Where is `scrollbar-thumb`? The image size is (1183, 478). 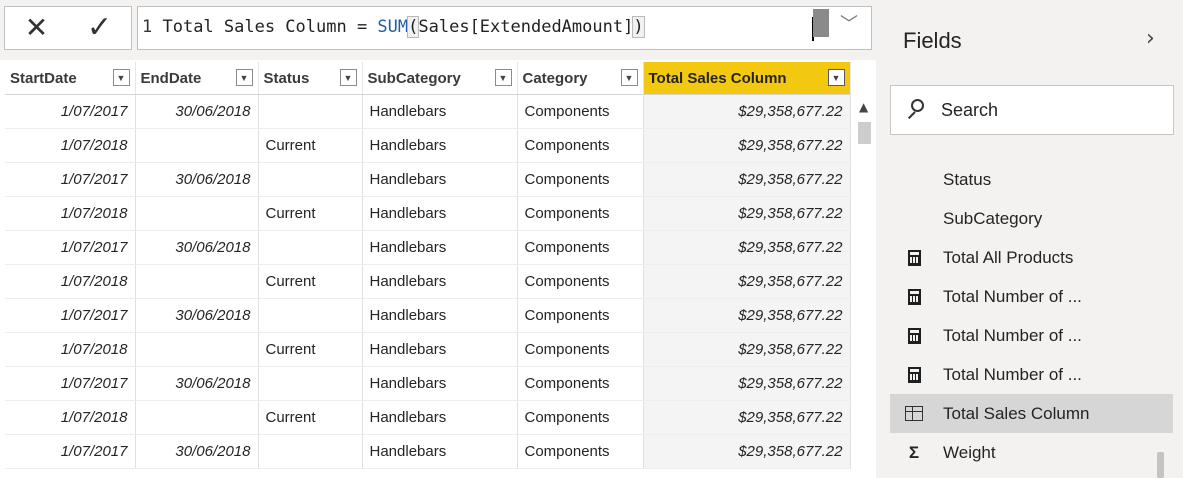 scrollbar-thumb is located at coordinates (864, 133).